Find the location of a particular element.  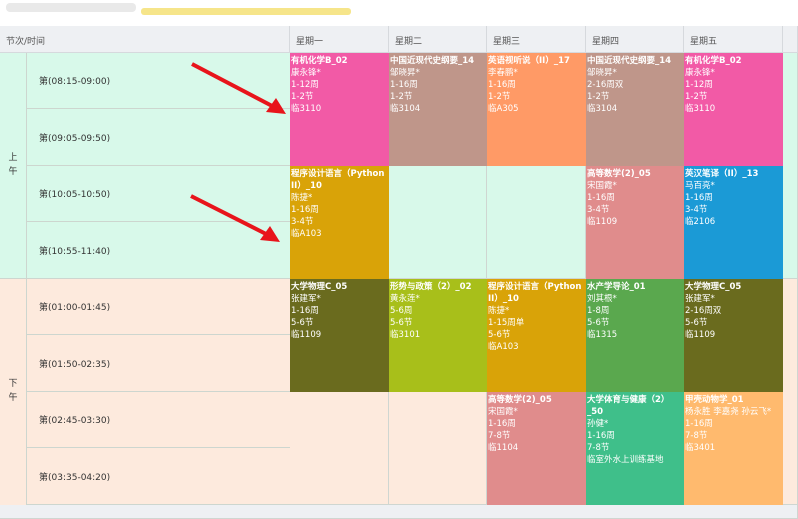

course-name: 中国近现代史纲要_14 is located at coordinates (432, 61).